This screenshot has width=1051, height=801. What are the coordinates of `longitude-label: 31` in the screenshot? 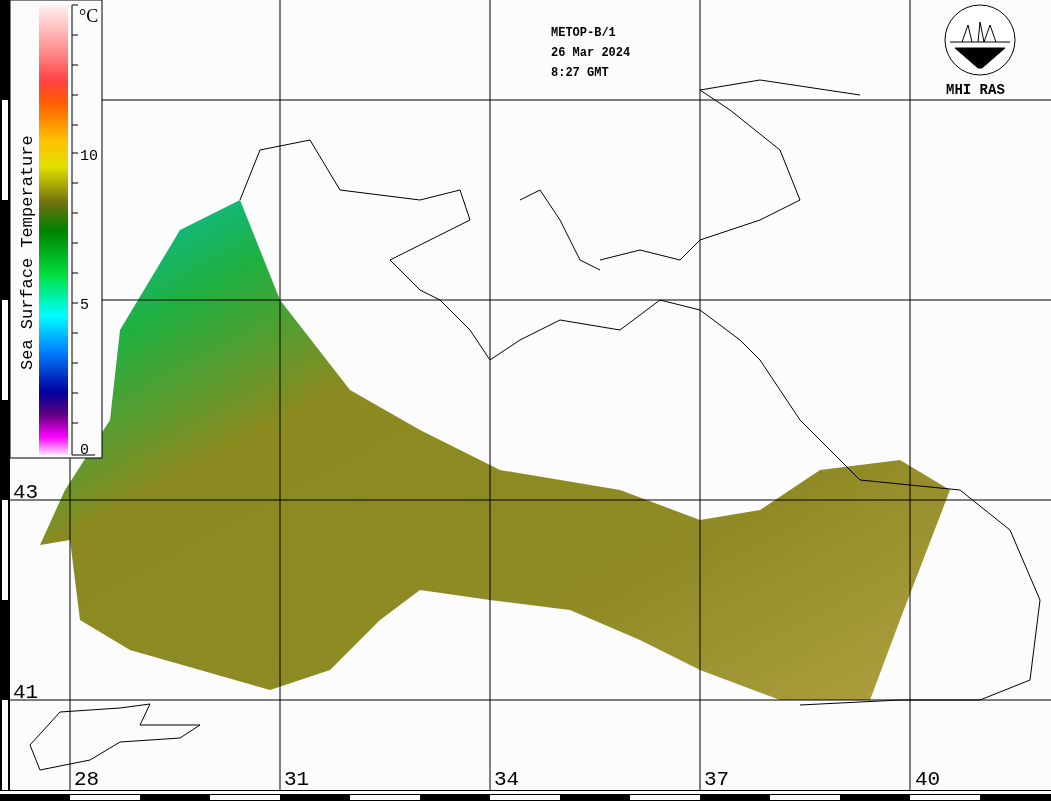 It's located at (297, 779).